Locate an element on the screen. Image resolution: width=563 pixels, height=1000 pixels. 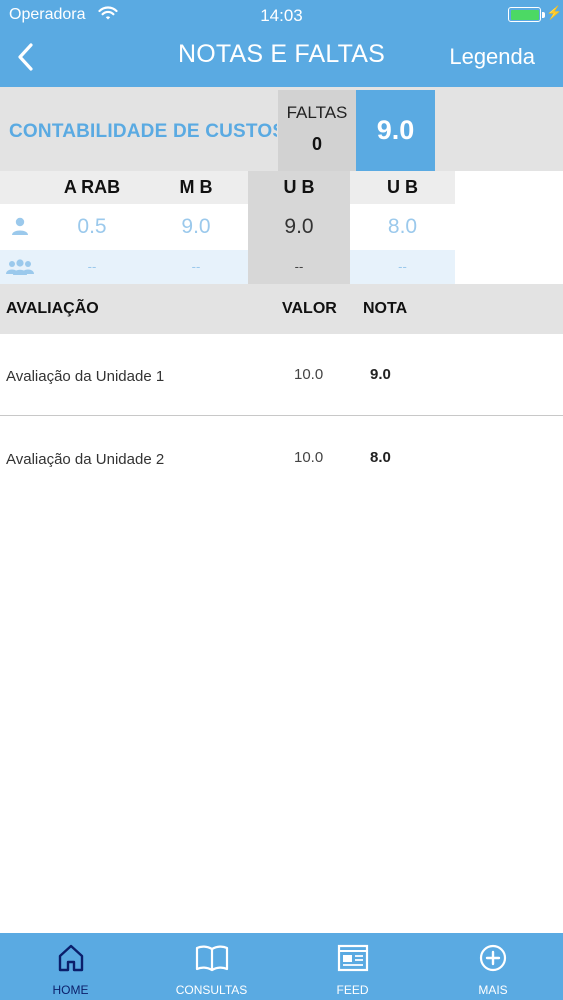
avaliacao-header: AVALIAÇÃO is located at coordinates (52, 308).